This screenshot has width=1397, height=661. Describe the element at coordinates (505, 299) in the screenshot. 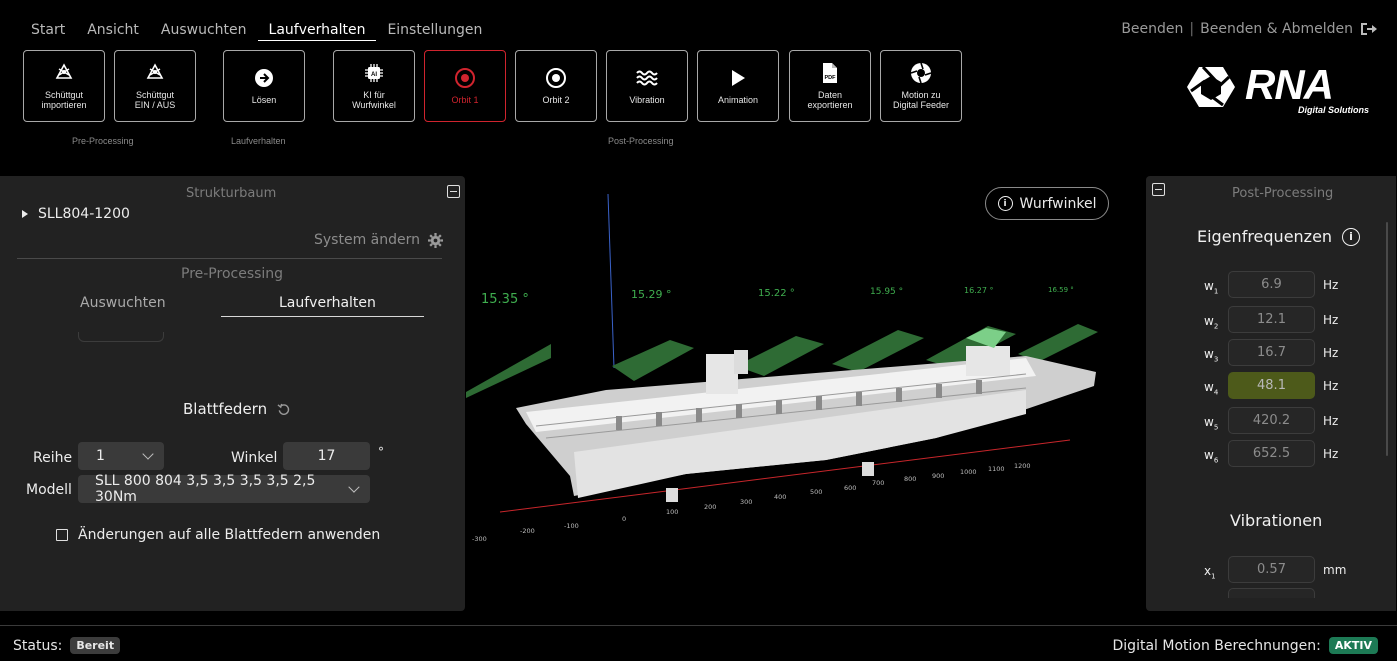

I see `angle-label-1: 15.35 °` at that location.